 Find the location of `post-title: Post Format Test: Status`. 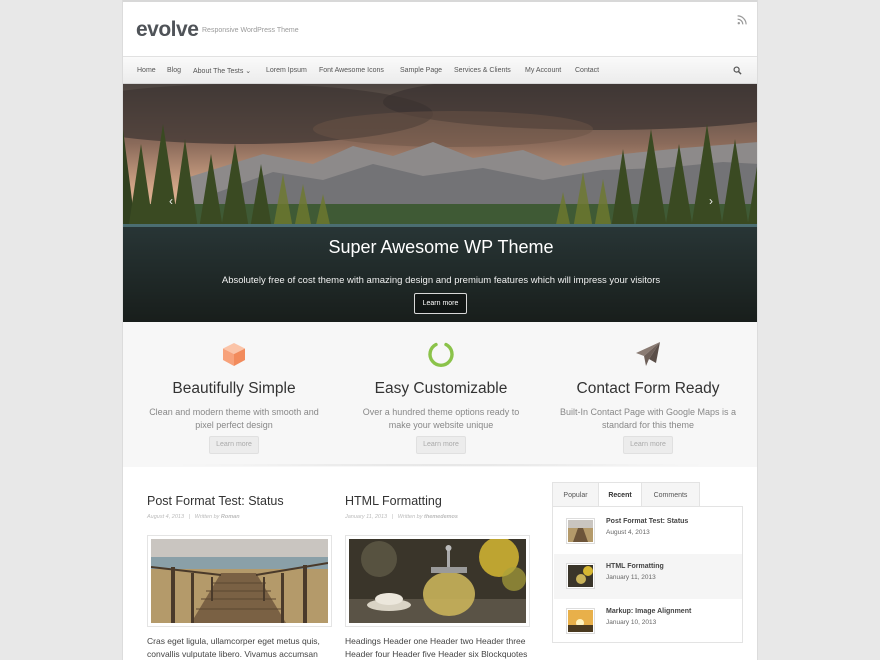

post-title: Post Format Test: Status is located at coordinates (239, 501).